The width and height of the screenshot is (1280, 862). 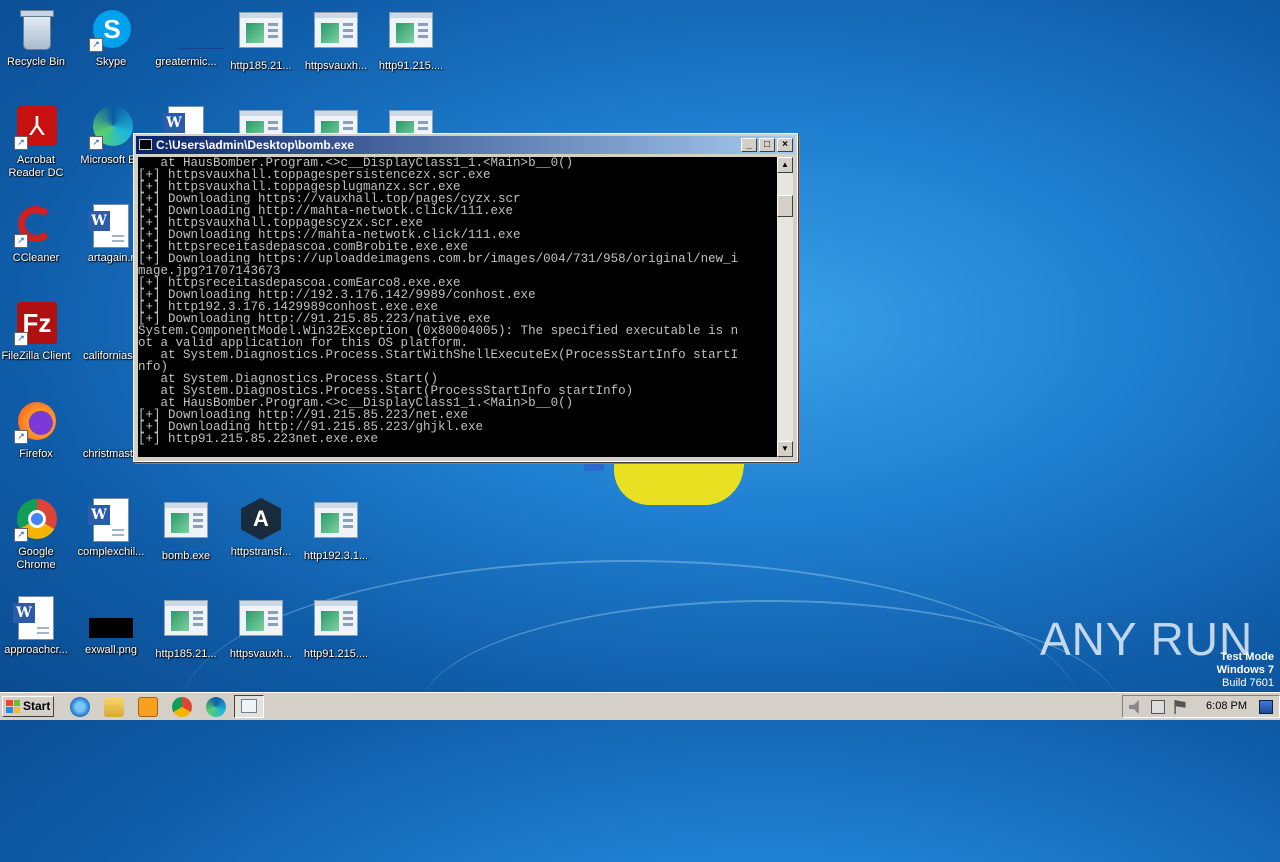 I want to click on scroll-up-button: ▲, so click(x=785, y=165).